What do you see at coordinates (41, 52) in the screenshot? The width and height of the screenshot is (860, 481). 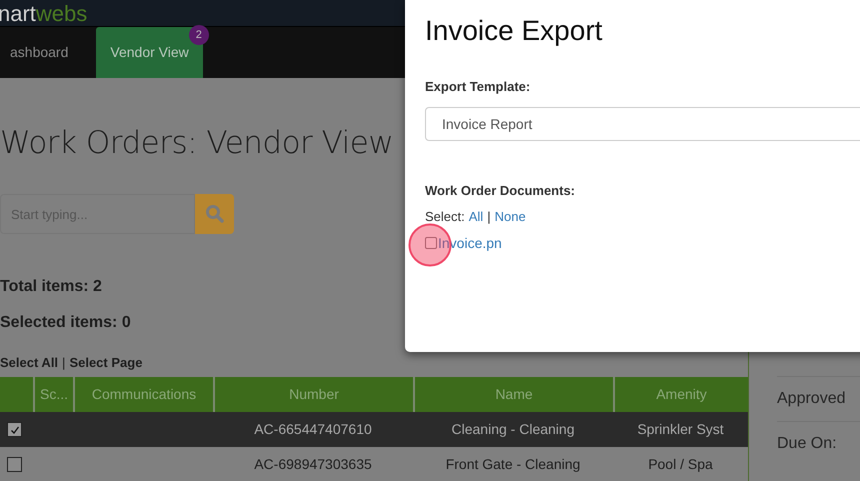 I see `nav-tab: ashboard` at bounding box center [41, 52].